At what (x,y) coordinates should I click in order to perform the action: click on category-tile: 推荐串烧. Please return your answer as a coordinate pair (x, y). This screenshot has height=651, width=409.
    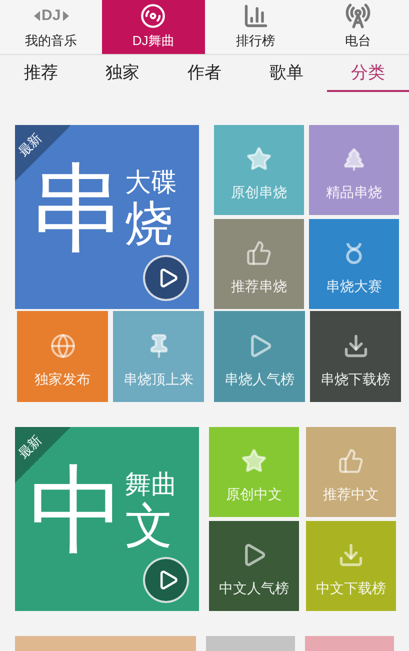
    Looking at the image, I should click on (259, 264).